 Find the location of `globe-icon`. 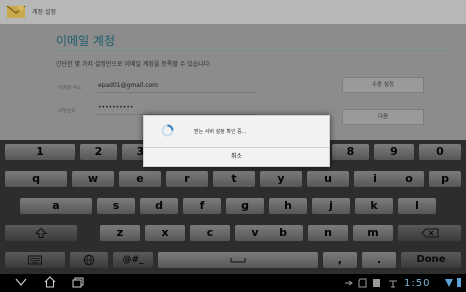

globe-icon is located at coordinates (89, 260).